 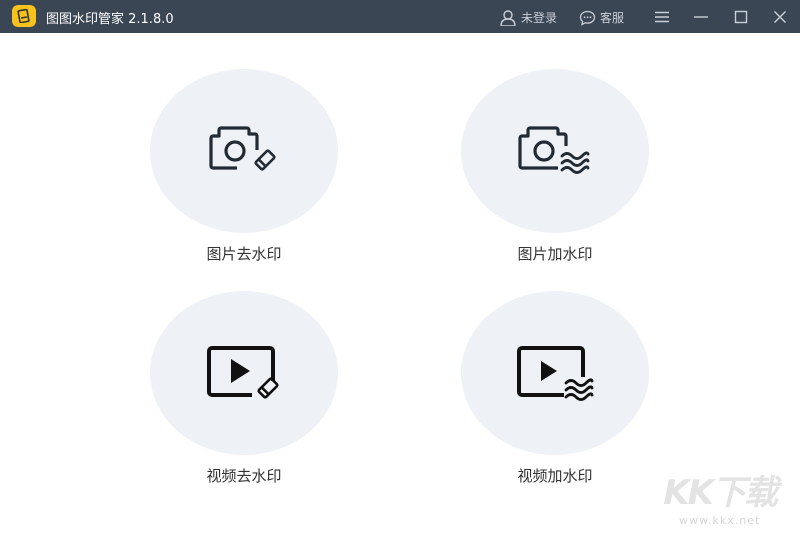 I want to click on camera-waves-icon, so click(x=554, y=150).